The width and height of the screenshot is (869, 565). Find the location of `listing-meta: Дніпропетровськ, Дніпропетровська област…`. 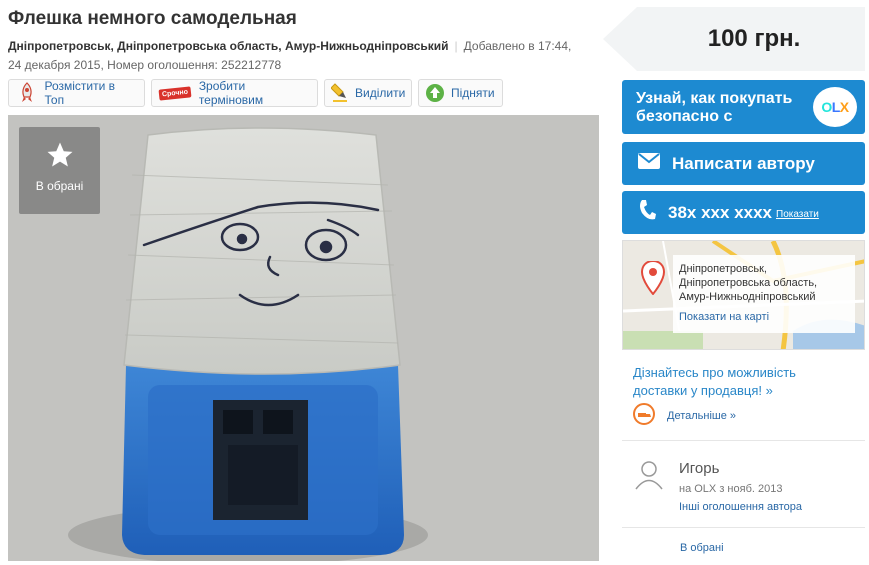

listing-meta: Дніпропетровськ, Дніпропетровська област… is located at coordinates (305, 56).